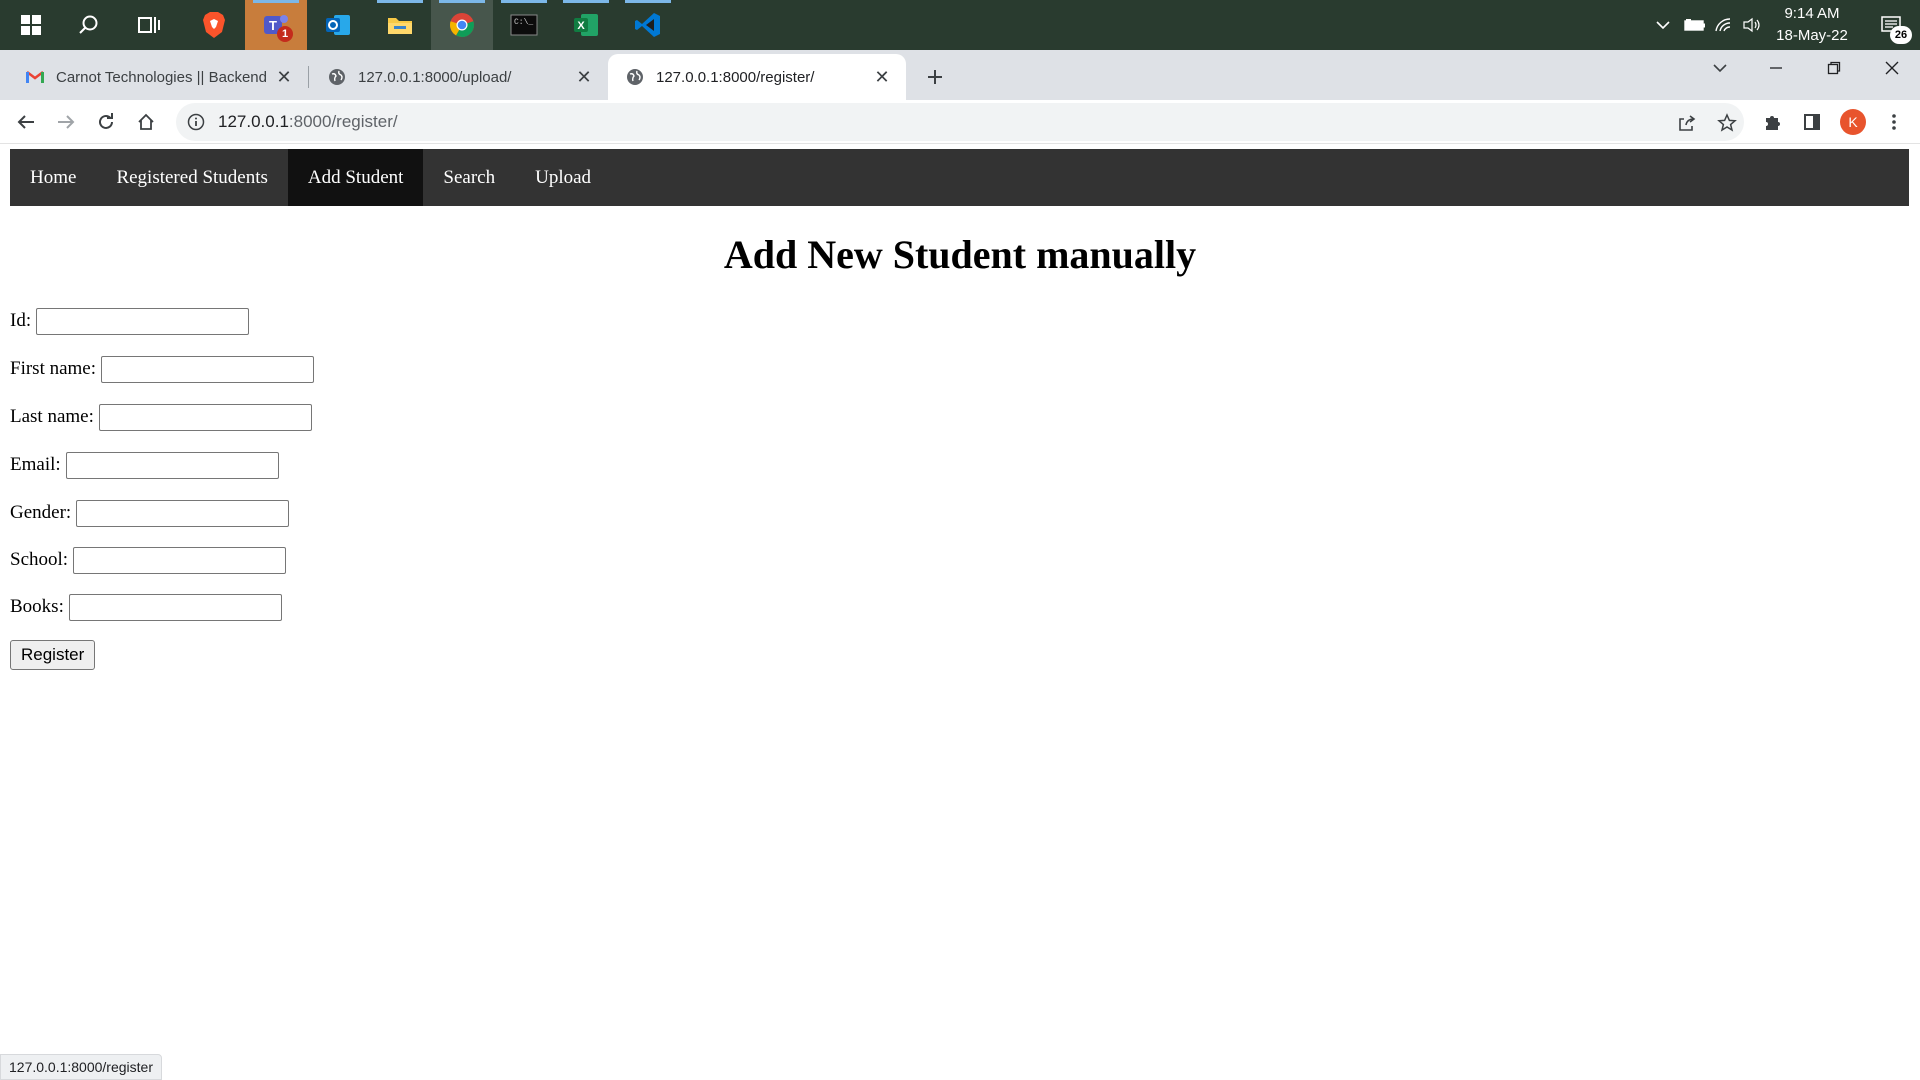 This screenshot has height=1080, width=1920. I want to click on address-url: 127.0.0.1:8000/register/, so click(308, 122).